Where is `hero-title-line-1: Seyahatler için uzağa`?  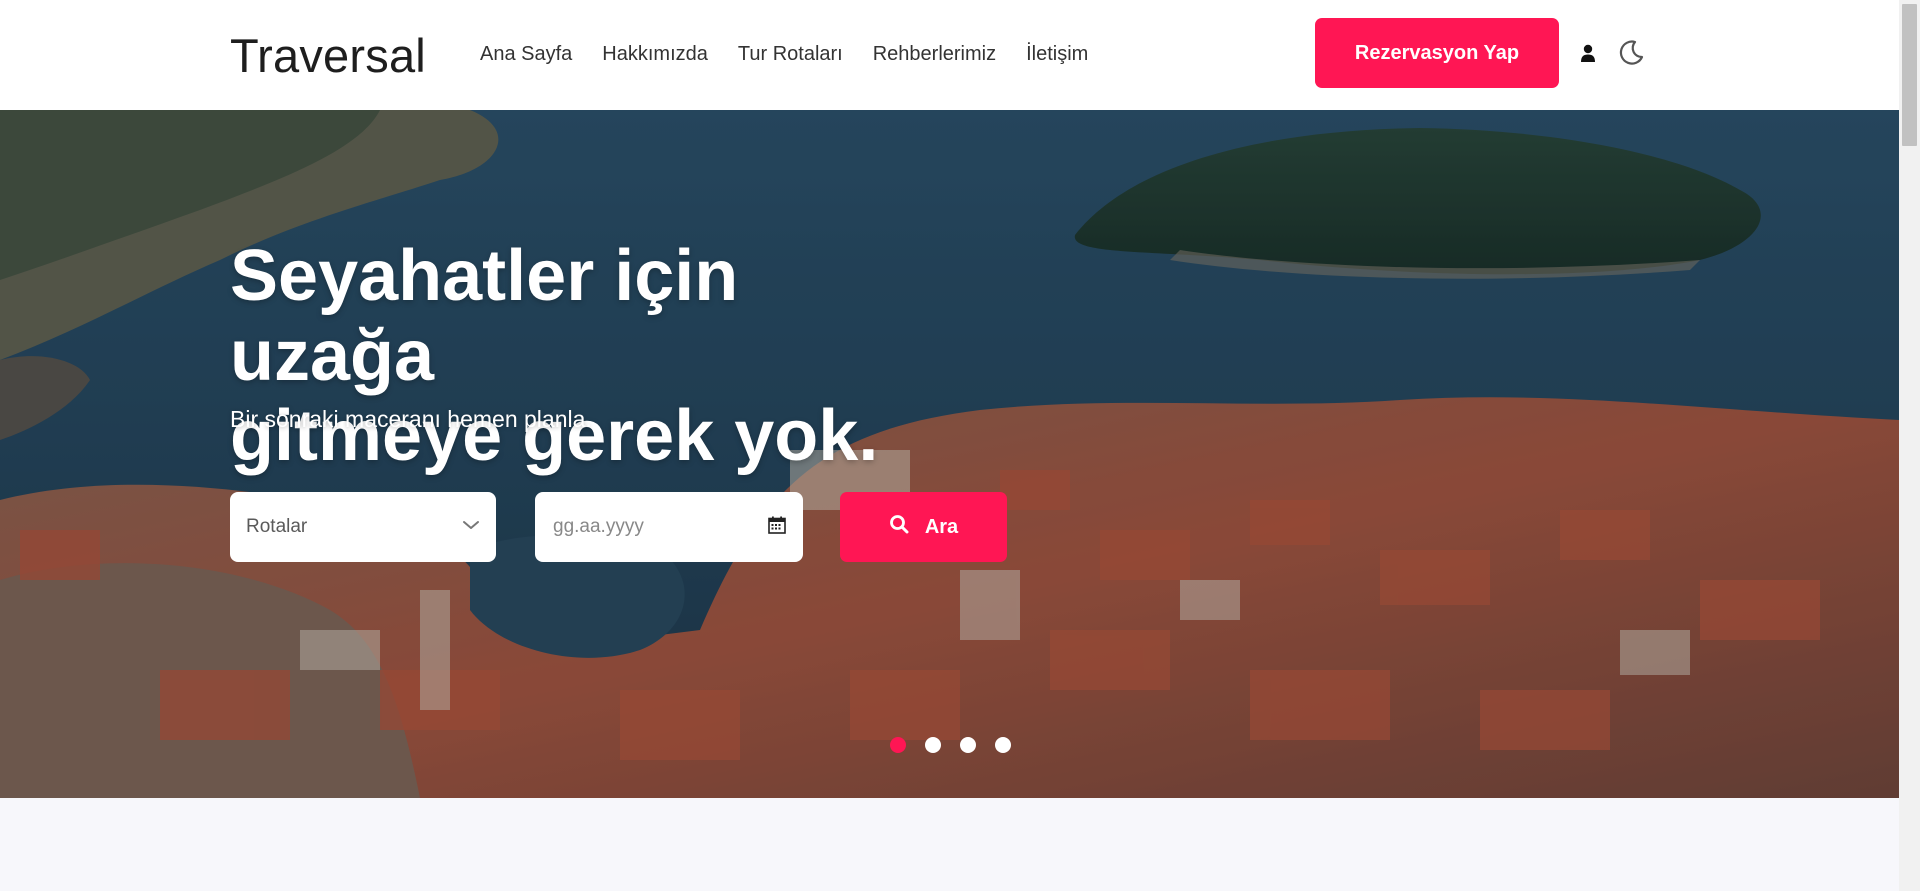 hero-title-line-1: Seyahatler için uzağa is located at coordinates (484, 316).